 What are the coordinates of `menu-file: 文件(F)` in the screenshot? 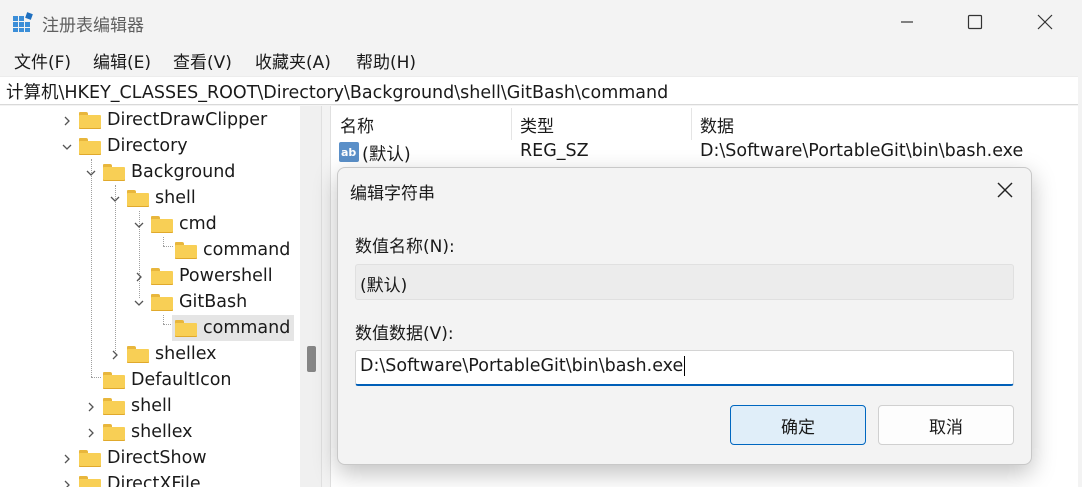 It's located at (42, 60).